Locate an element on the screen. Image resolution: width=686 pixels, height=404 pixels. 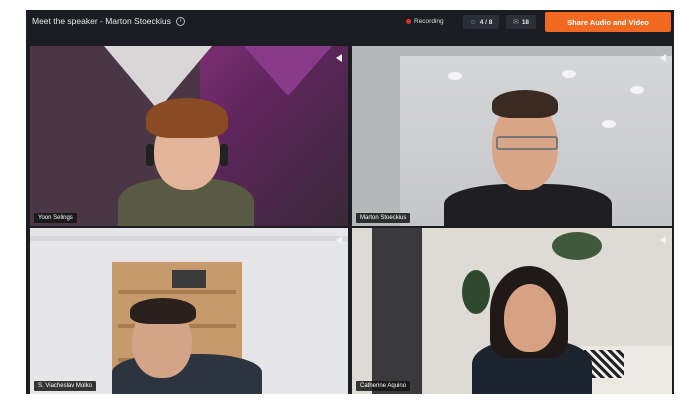
chat-button: ✉ 18 is located at coordinates (521, 22).